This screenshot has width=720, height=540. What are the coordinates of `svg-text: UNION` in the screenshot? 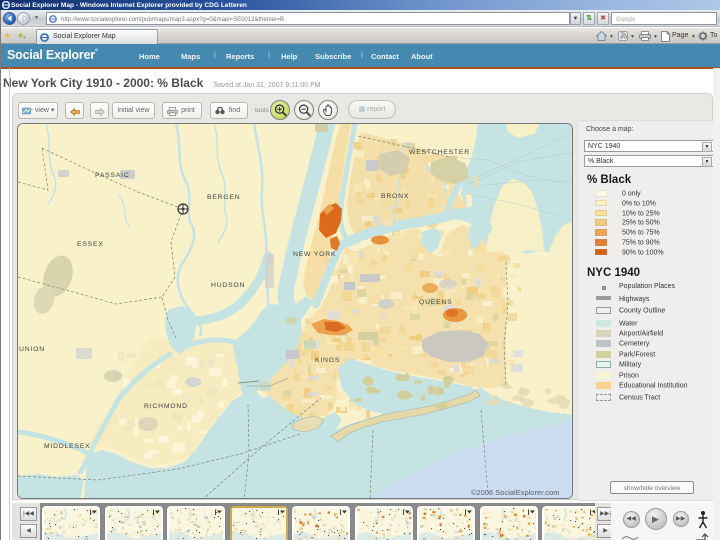 It's located at (32, 349).